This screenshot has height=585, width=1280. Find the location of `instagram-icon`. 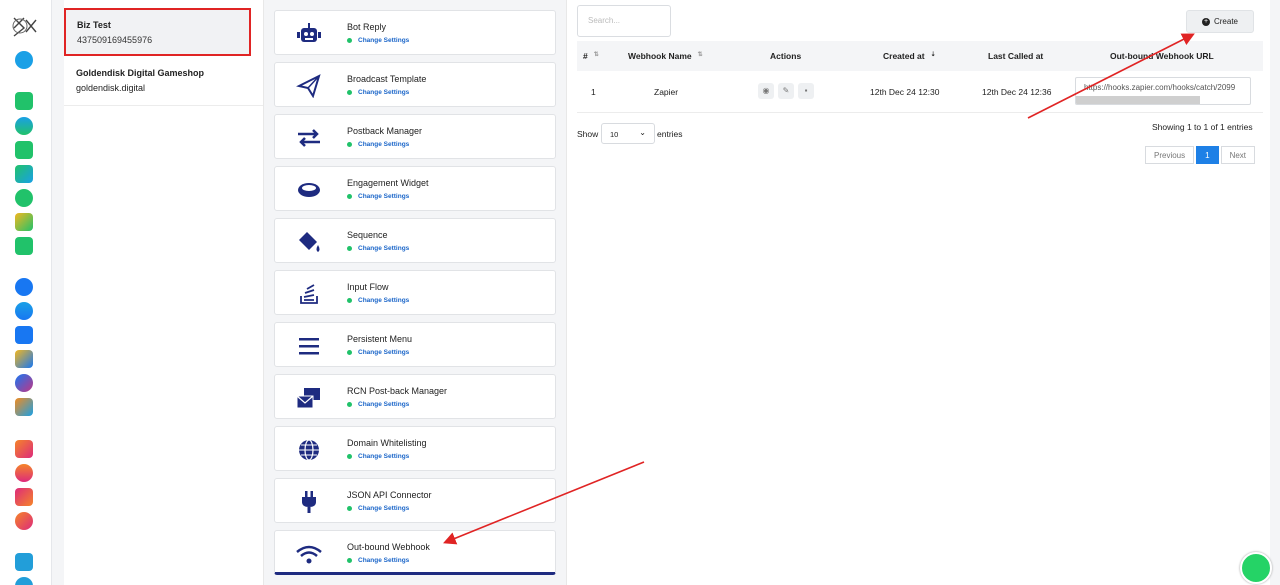

instagram-icon is located at coordinates (24, 449).